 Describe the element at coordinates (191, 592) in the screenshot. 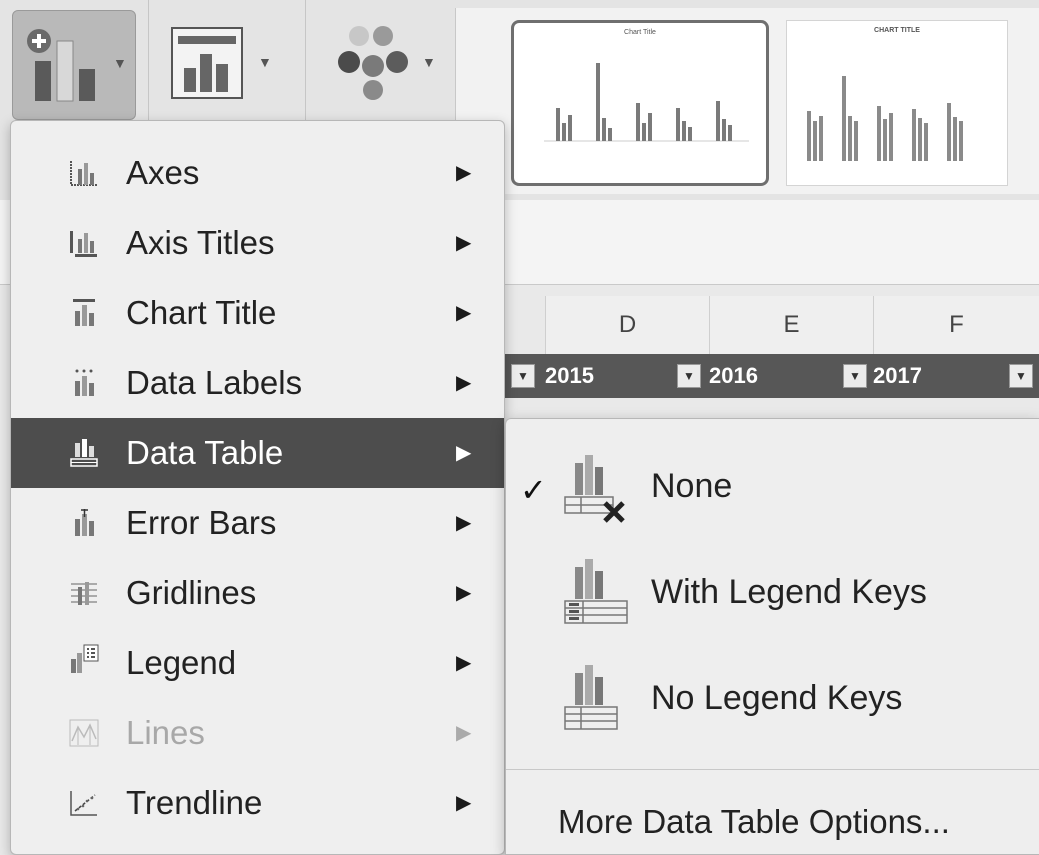

I see `menu-item-label: Gridlines` at that location.